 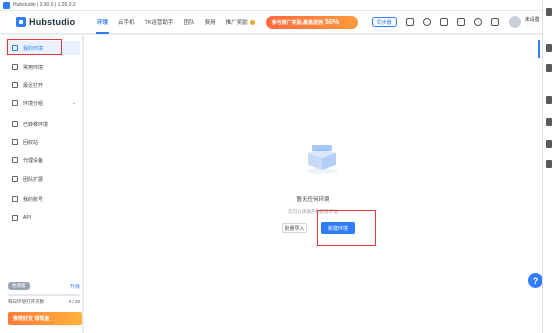 I want to click on trash-icon, so click(x=15, y=142).